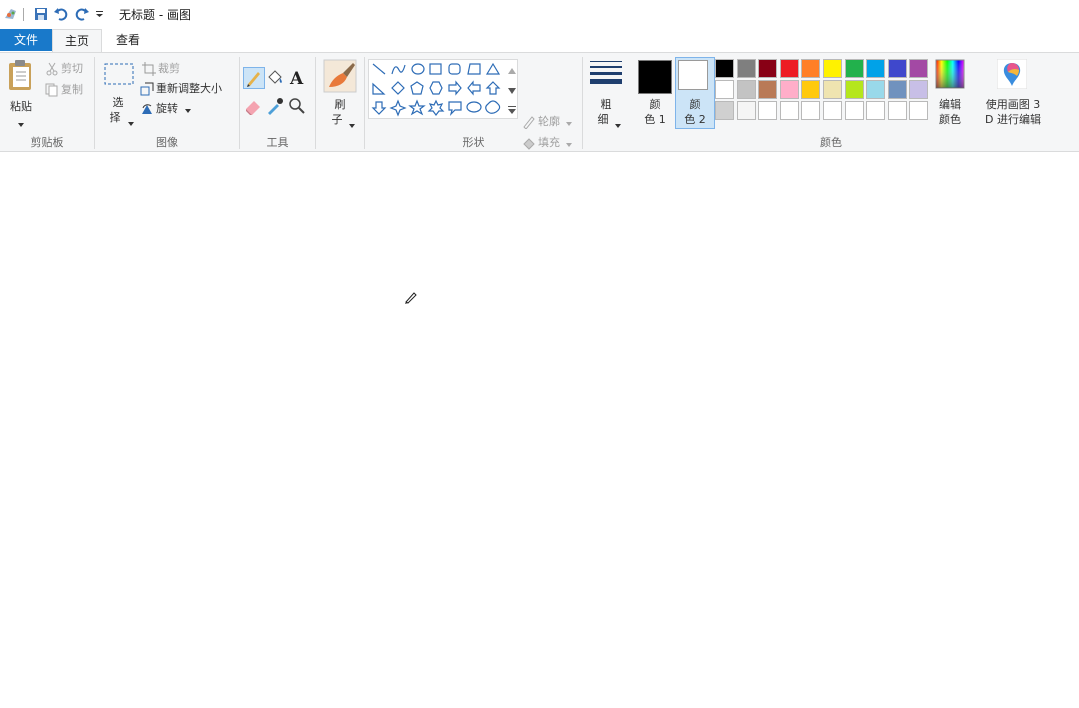 Image resolution: width=1079 pixels, height=708 pixels. I want to click on text-tool: A, so click(298, 78).